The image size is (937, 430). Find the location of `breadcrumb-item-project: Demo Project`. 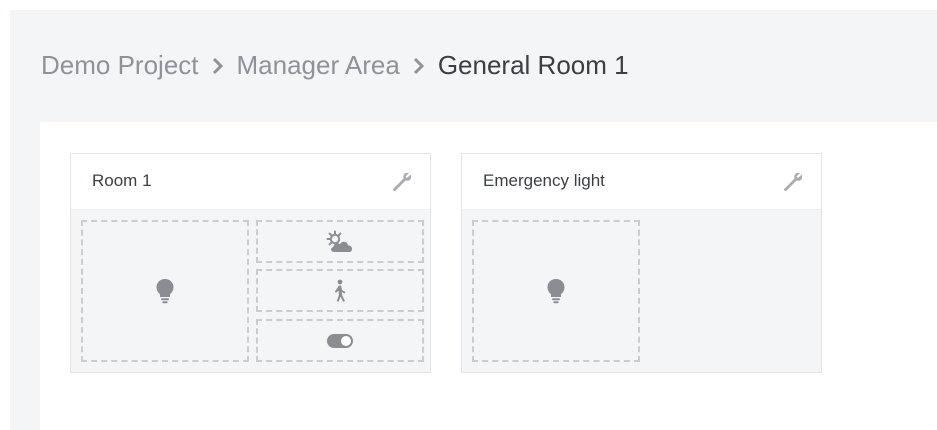

breadcrumb-item-project: Demo Project is located at coordinates (120, 65).